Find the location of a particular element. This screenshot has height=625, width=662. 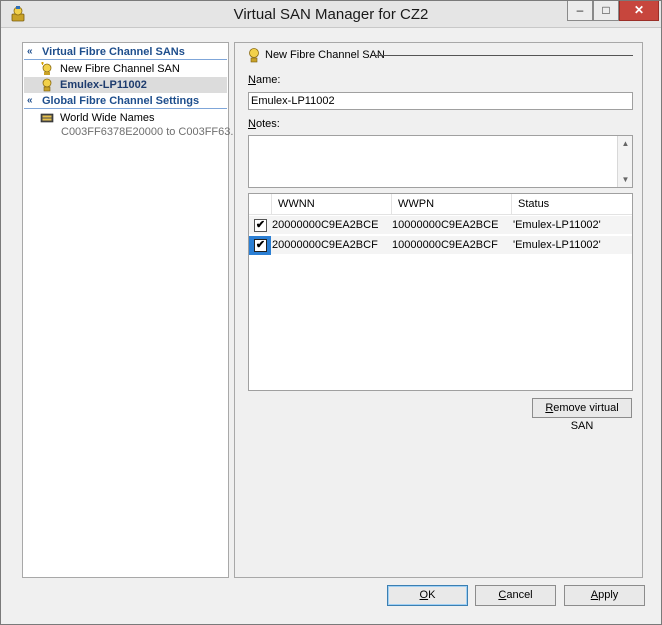

nav-group-label: Global Fibre Channel Settings is located at coordinates (121, 101).